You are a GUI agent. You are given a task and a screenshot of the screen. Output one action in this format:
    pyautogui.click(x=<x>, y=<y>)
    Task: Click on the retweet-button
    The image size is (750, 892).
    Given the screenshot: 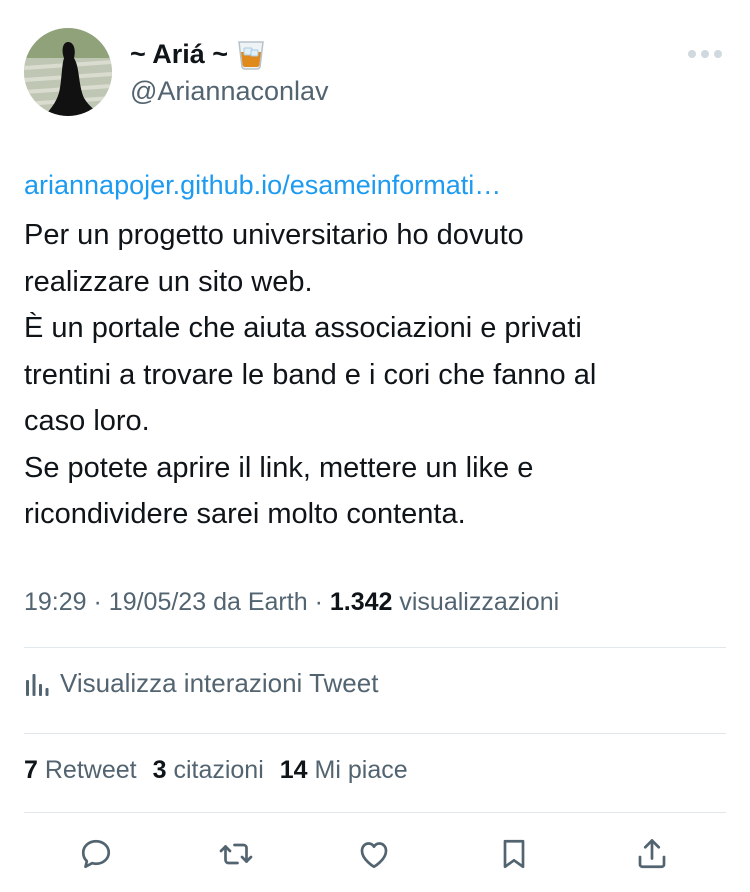 What is the action you would take?
    pyautogui.click(x=236, y=854)
    